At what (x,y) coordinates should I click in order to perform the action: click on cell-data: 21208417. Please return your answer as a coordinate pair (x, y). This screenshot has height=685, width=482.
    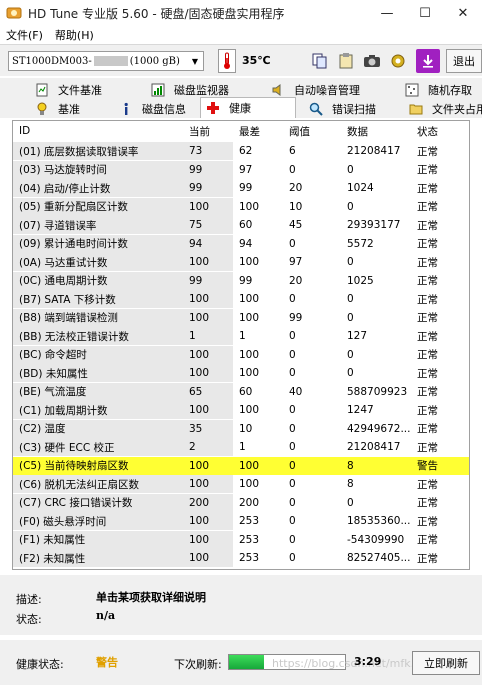
    Looking at the image, I should click on (374, 447).